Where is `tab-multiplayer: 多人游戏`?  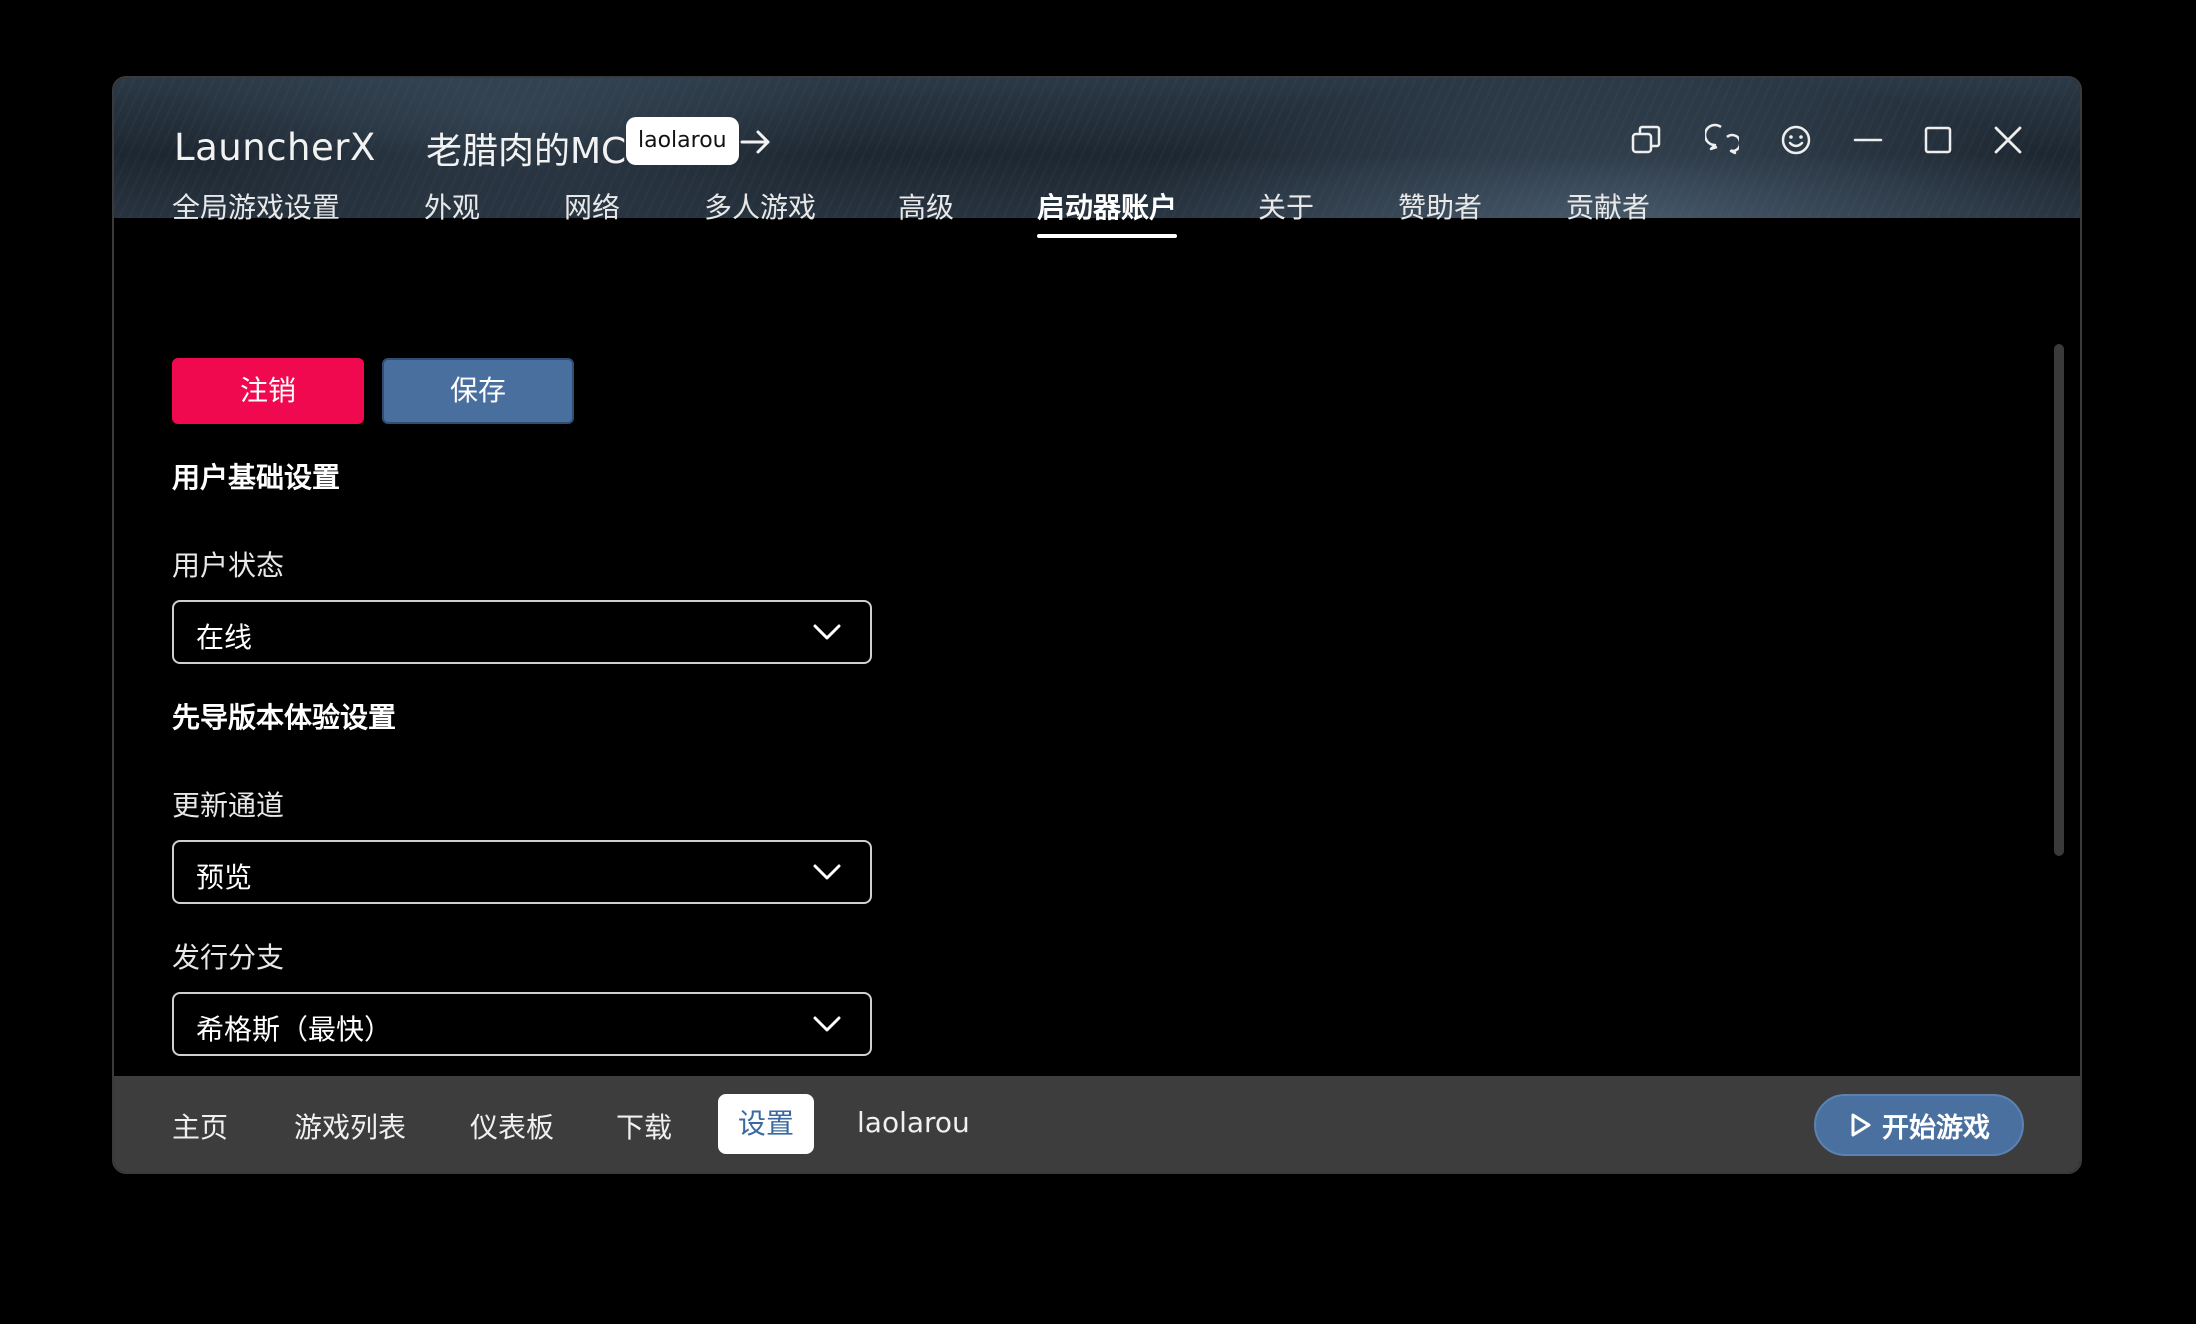 tab-multiplayer: 多人游戏 is located at coordinates (760, 206).